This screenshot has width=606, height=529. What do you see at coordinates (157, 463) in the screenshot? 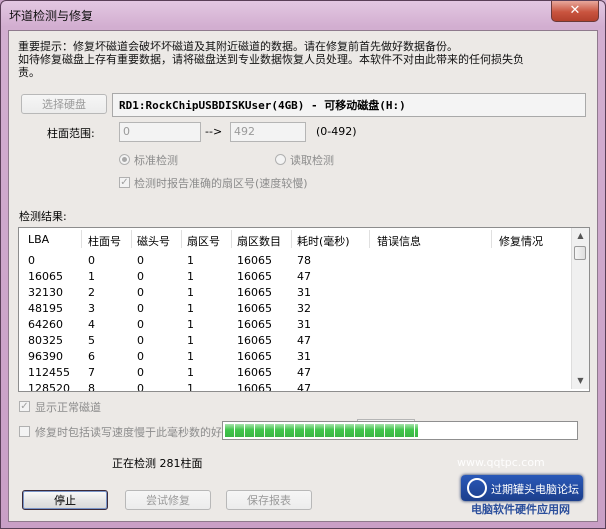
I see `status-text: 正在检测 281柱面` at bounding box center [157, 463].